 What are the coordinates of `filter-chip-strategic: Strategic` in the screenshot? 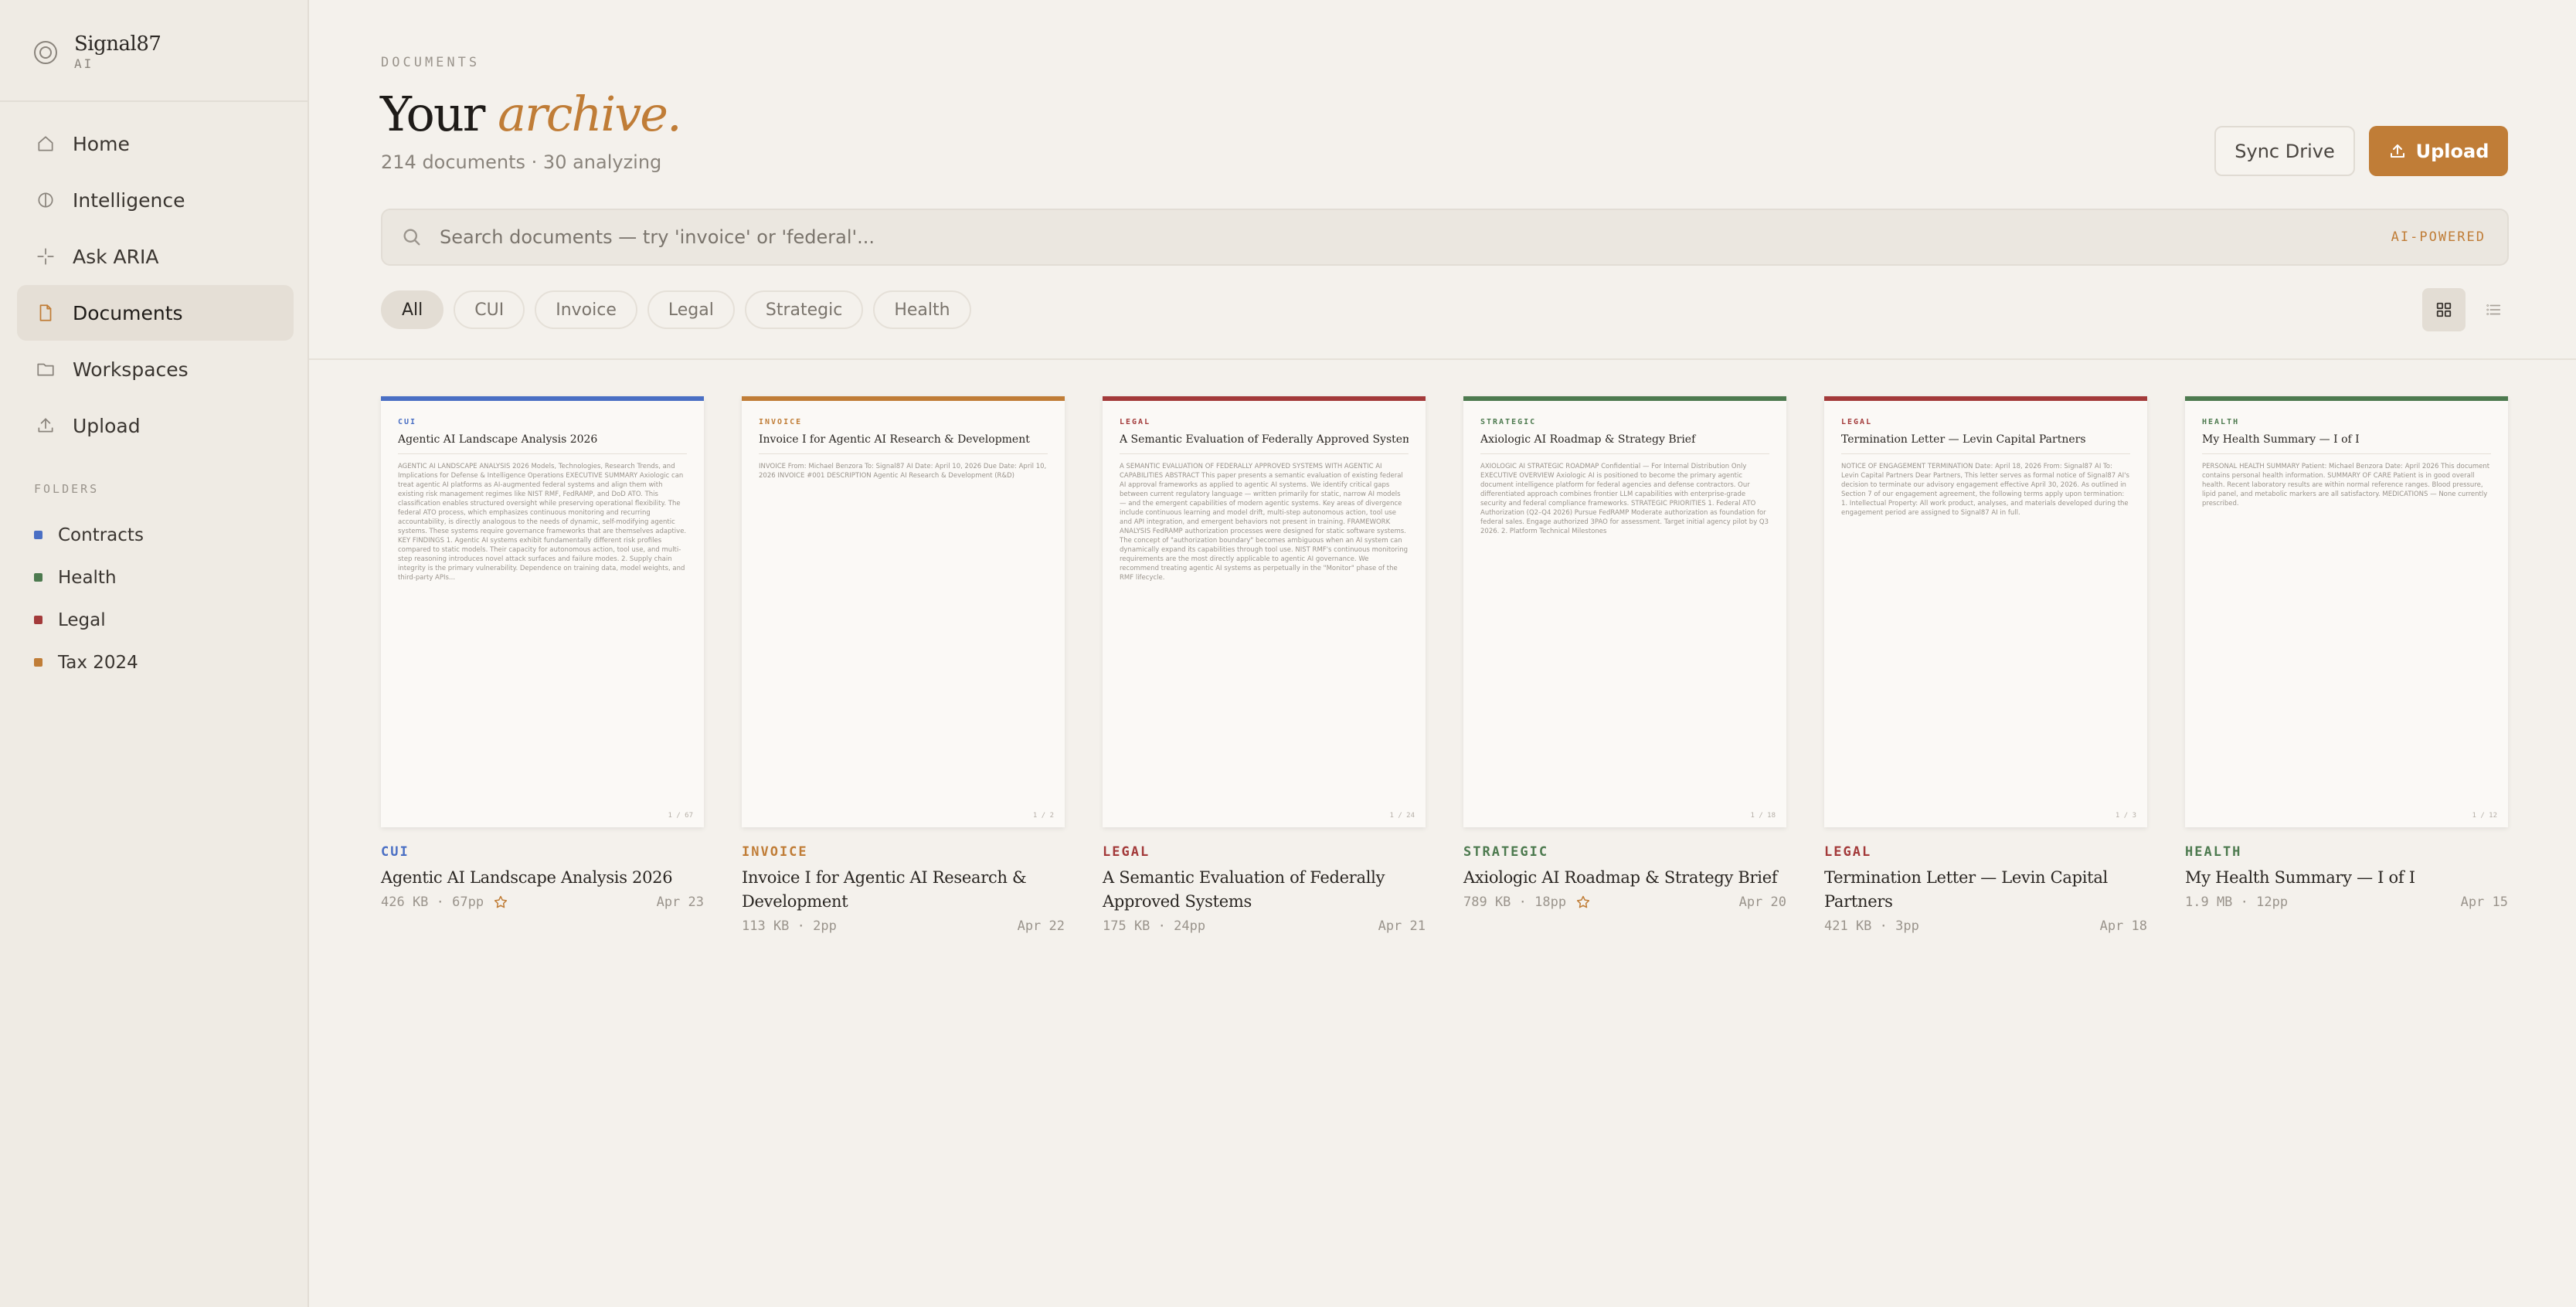 It's located at (804, 309).